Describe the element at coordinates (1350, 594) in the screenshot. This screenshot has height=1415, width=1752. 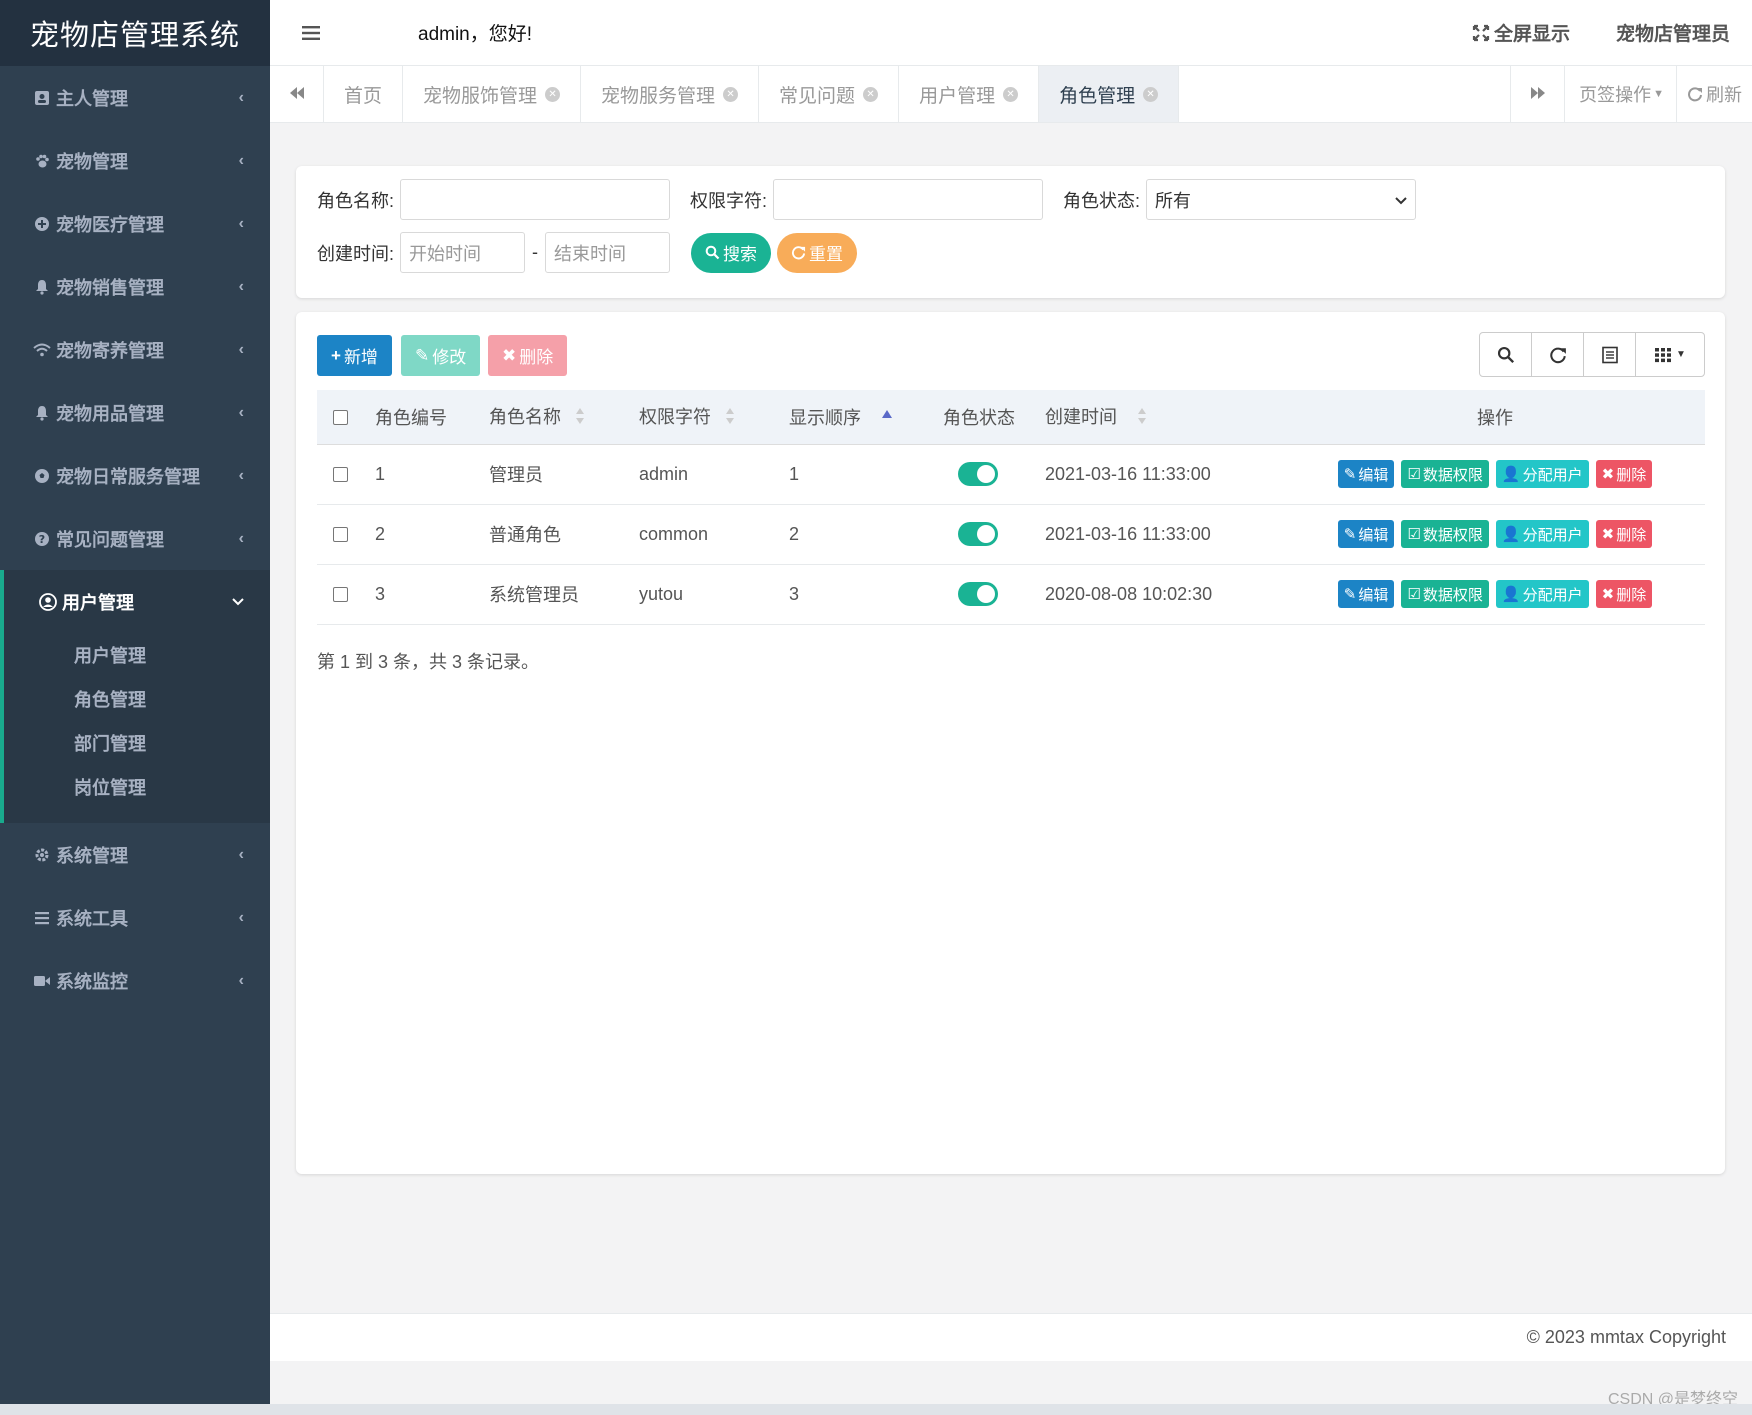
I see `edit-icon: ✎` at that location.